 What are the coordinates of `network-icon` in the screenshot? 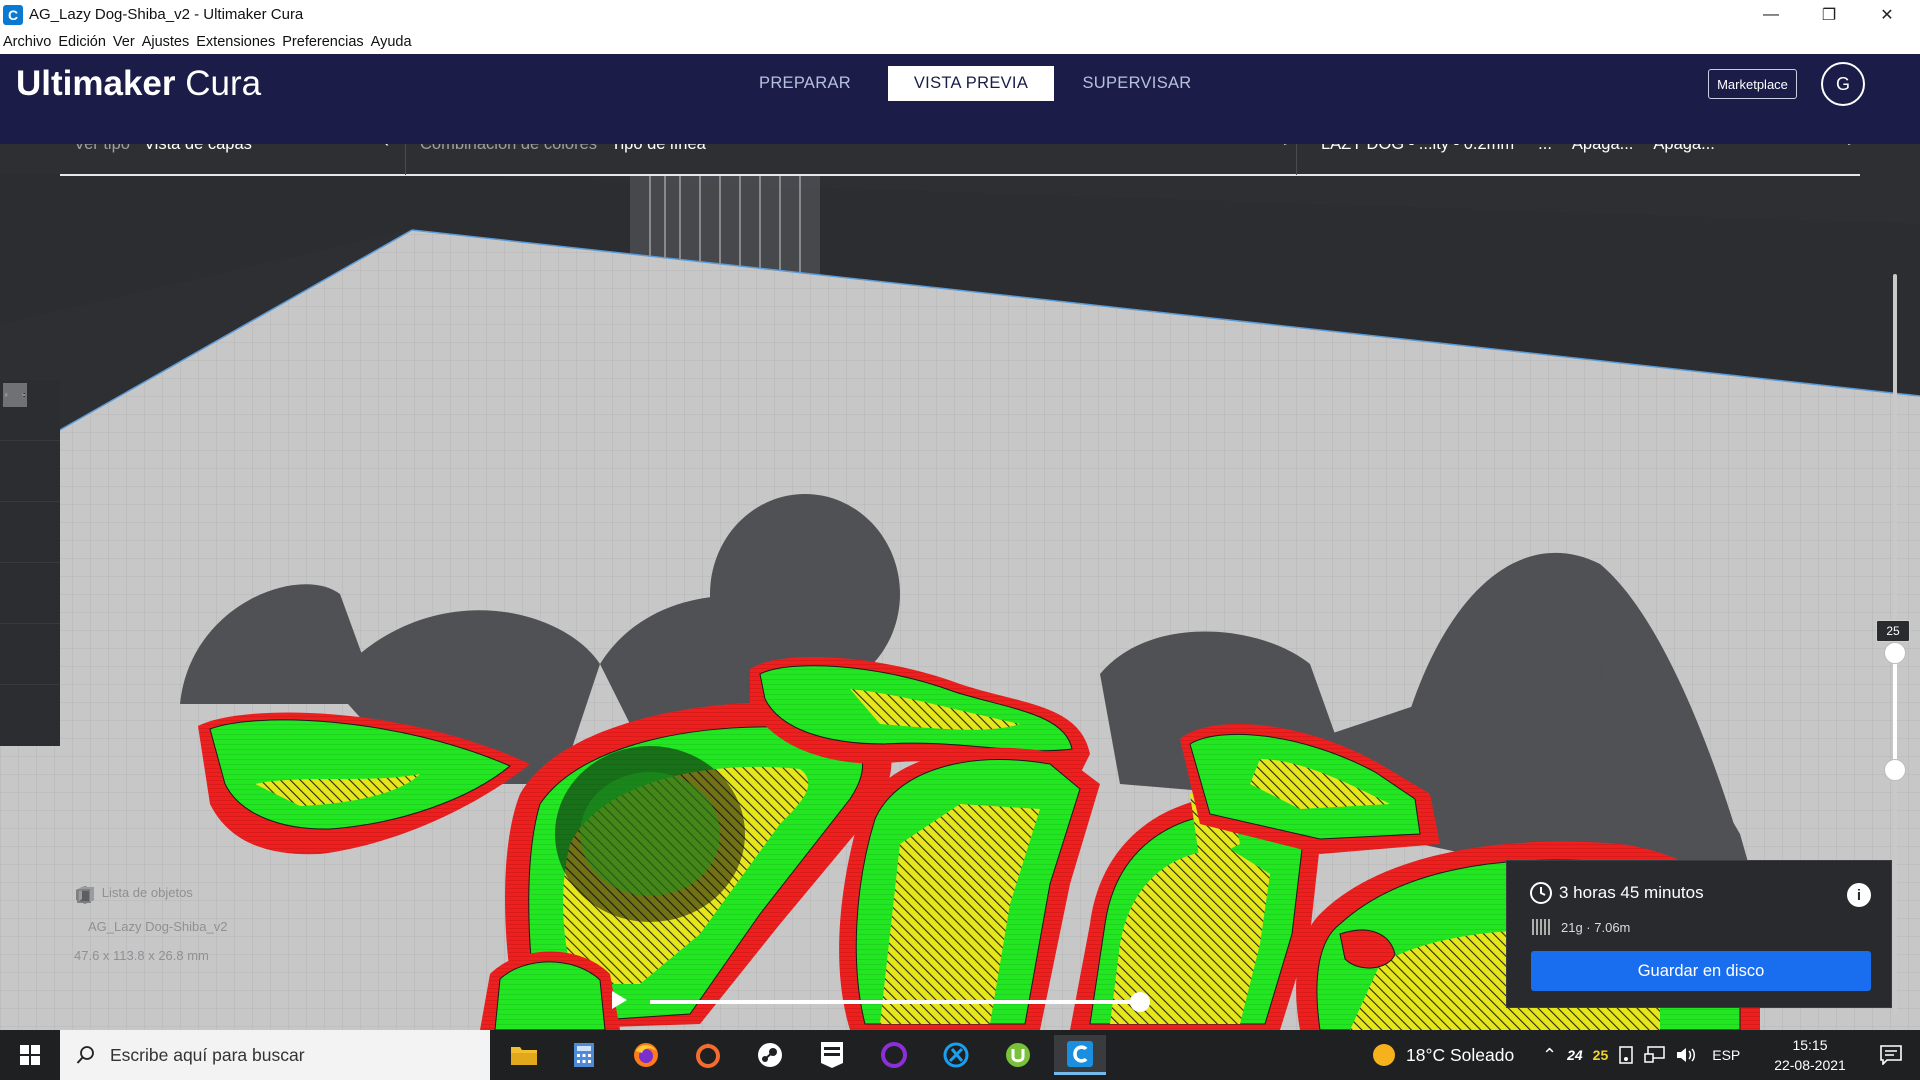 It's located at (1655, 1055).